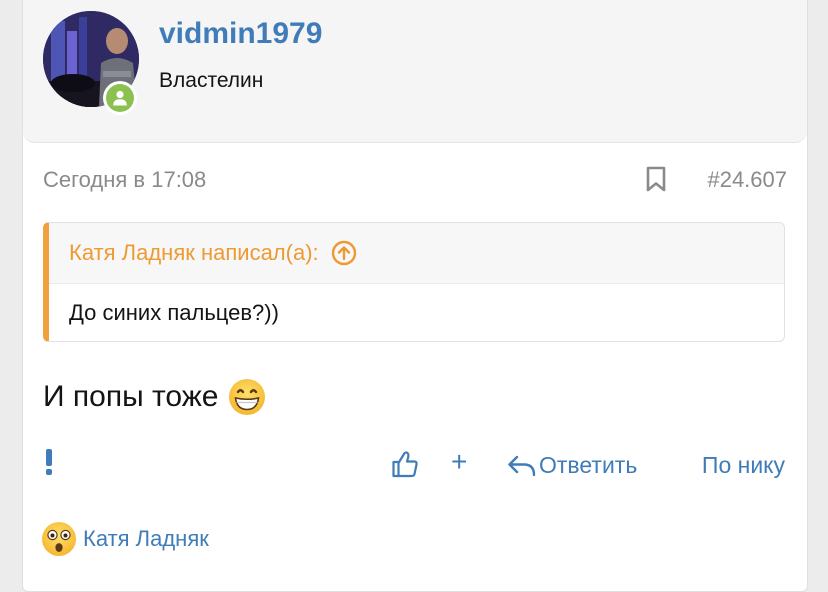  I want to click on user-icon, so click(120, 98).